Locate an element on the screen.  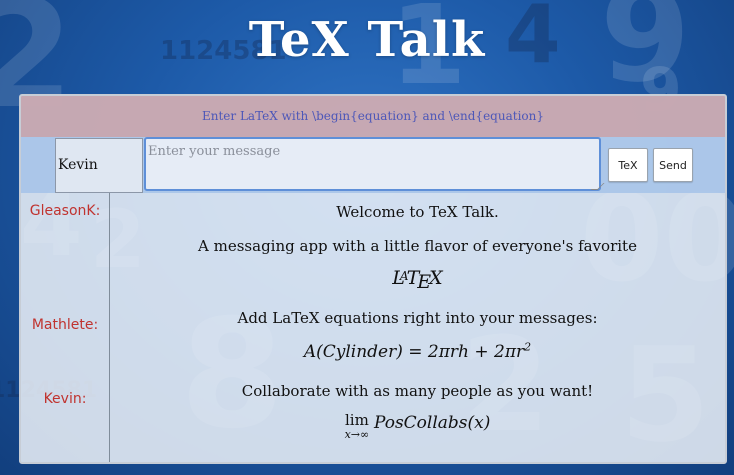
username-field: Kevin is located at coordinates (99, 165).